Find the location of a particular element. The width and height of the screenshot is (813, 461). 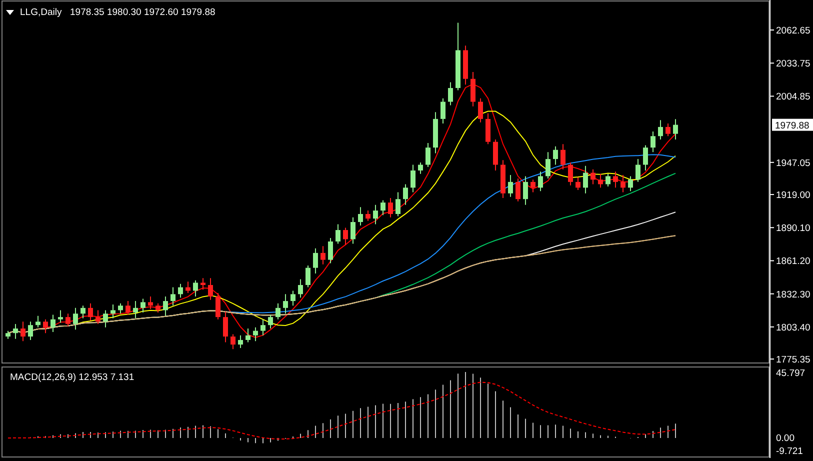

macd-axis-label: 0.00 is located at coordinates (785, 438).